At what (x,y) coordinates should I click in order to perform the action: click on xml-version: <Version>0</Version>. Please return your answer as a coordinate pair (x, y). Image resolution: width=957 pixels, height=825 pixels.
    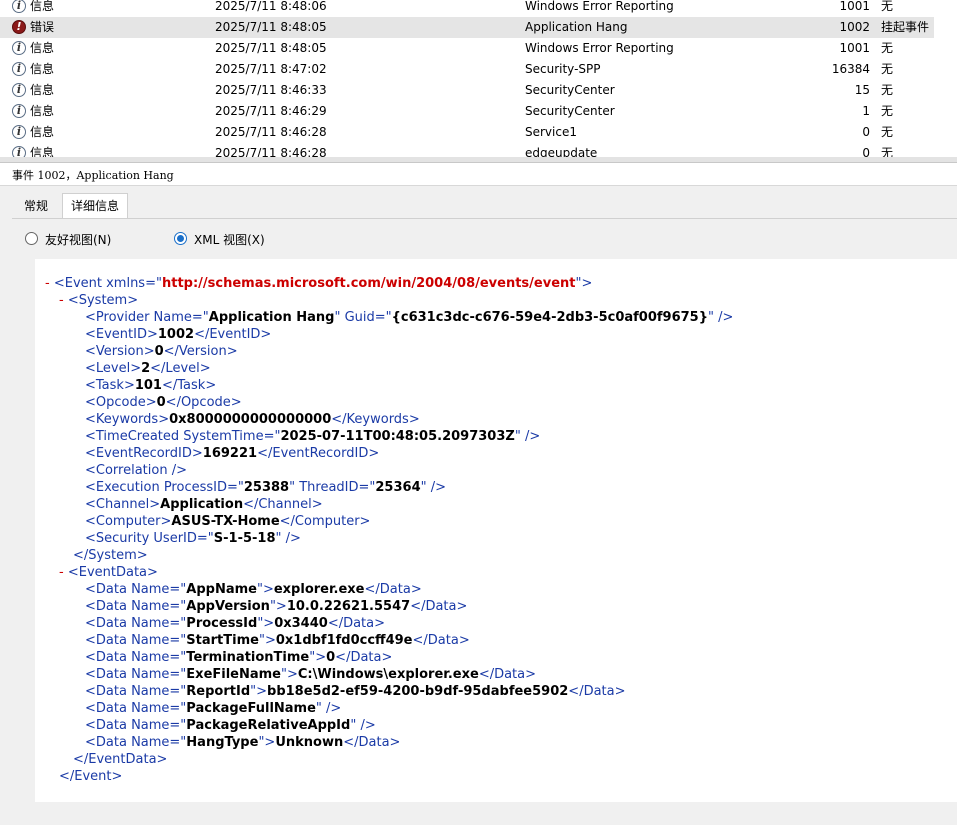
    Looking at the image, I should click on (161, 351).